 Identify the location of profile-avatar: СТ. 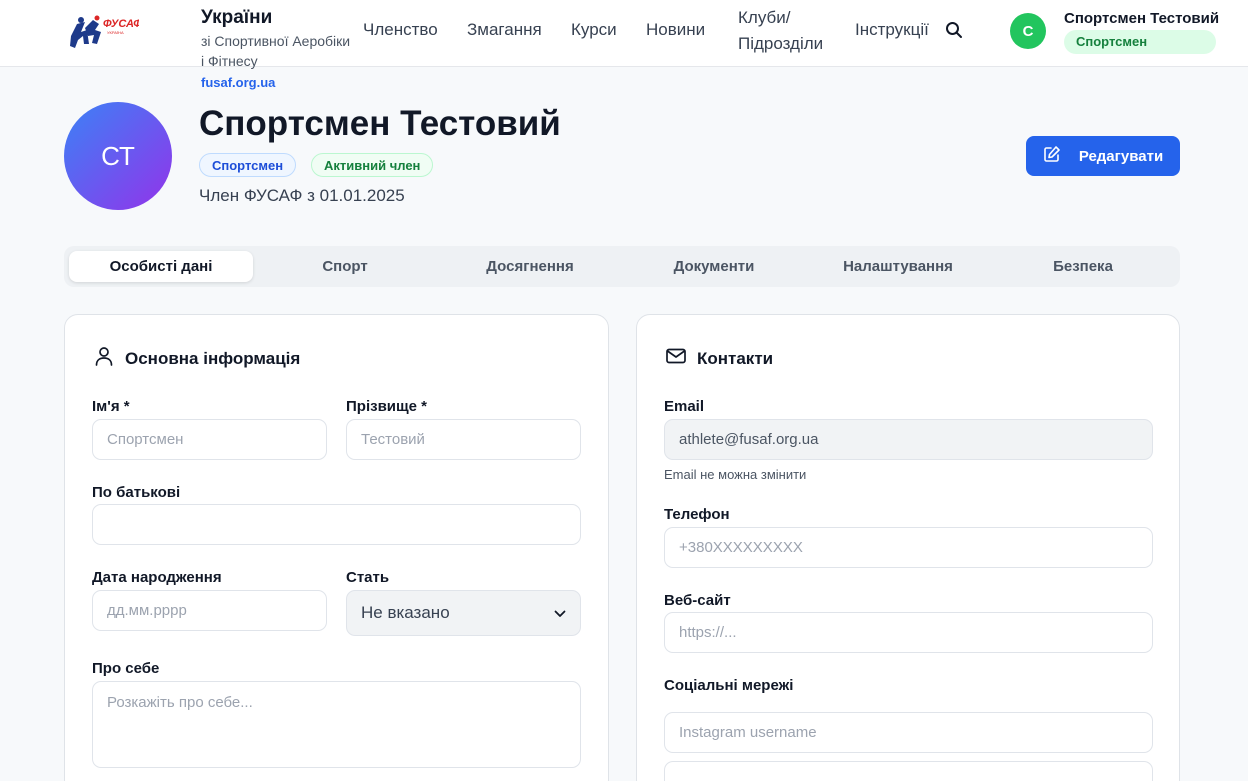
(118, 156).